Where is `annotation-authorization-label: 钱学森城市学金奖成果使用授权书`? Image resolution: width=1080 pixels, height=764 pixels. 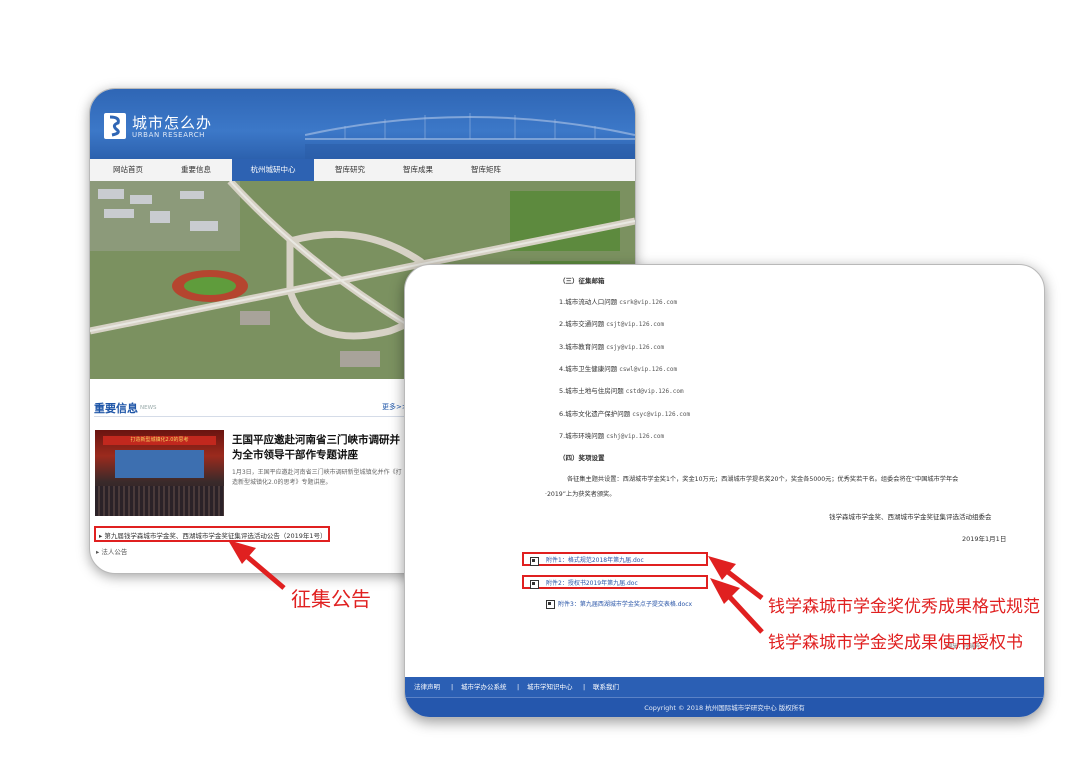 annotation-authorization-label: 钱学森城市学金奖成果使用授权书 is located at coordinates (895, 643).